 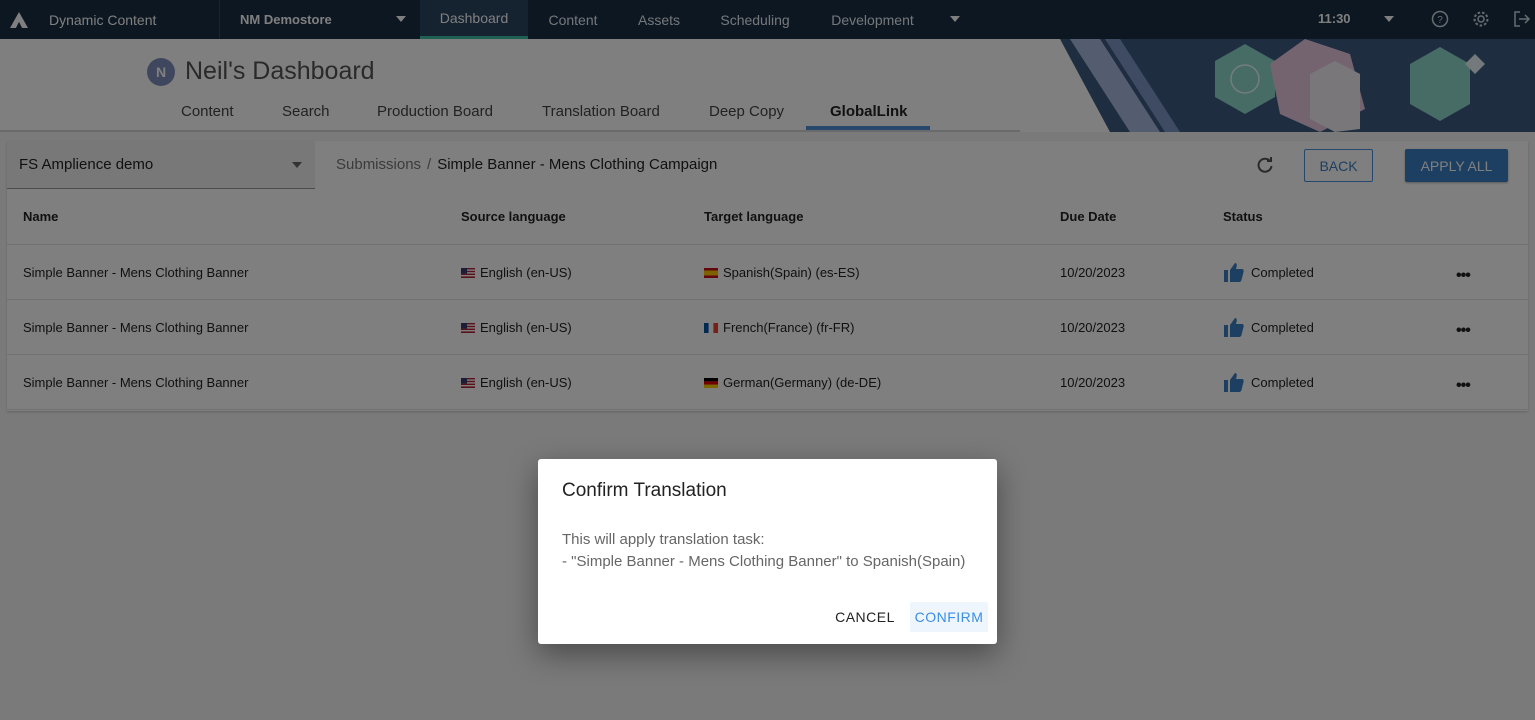 I want to click on cancel-button: CANCEL, so click(x=865, y=617).